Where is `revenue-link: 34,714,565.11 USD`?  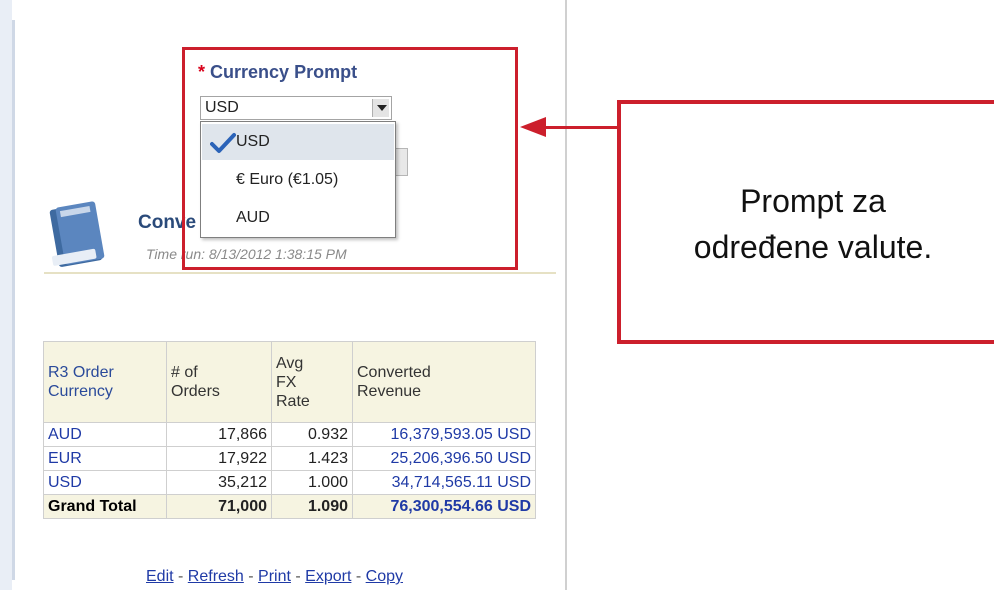 revenue-link: 34,714,565.11 USD is located at coordinates (444, 482).